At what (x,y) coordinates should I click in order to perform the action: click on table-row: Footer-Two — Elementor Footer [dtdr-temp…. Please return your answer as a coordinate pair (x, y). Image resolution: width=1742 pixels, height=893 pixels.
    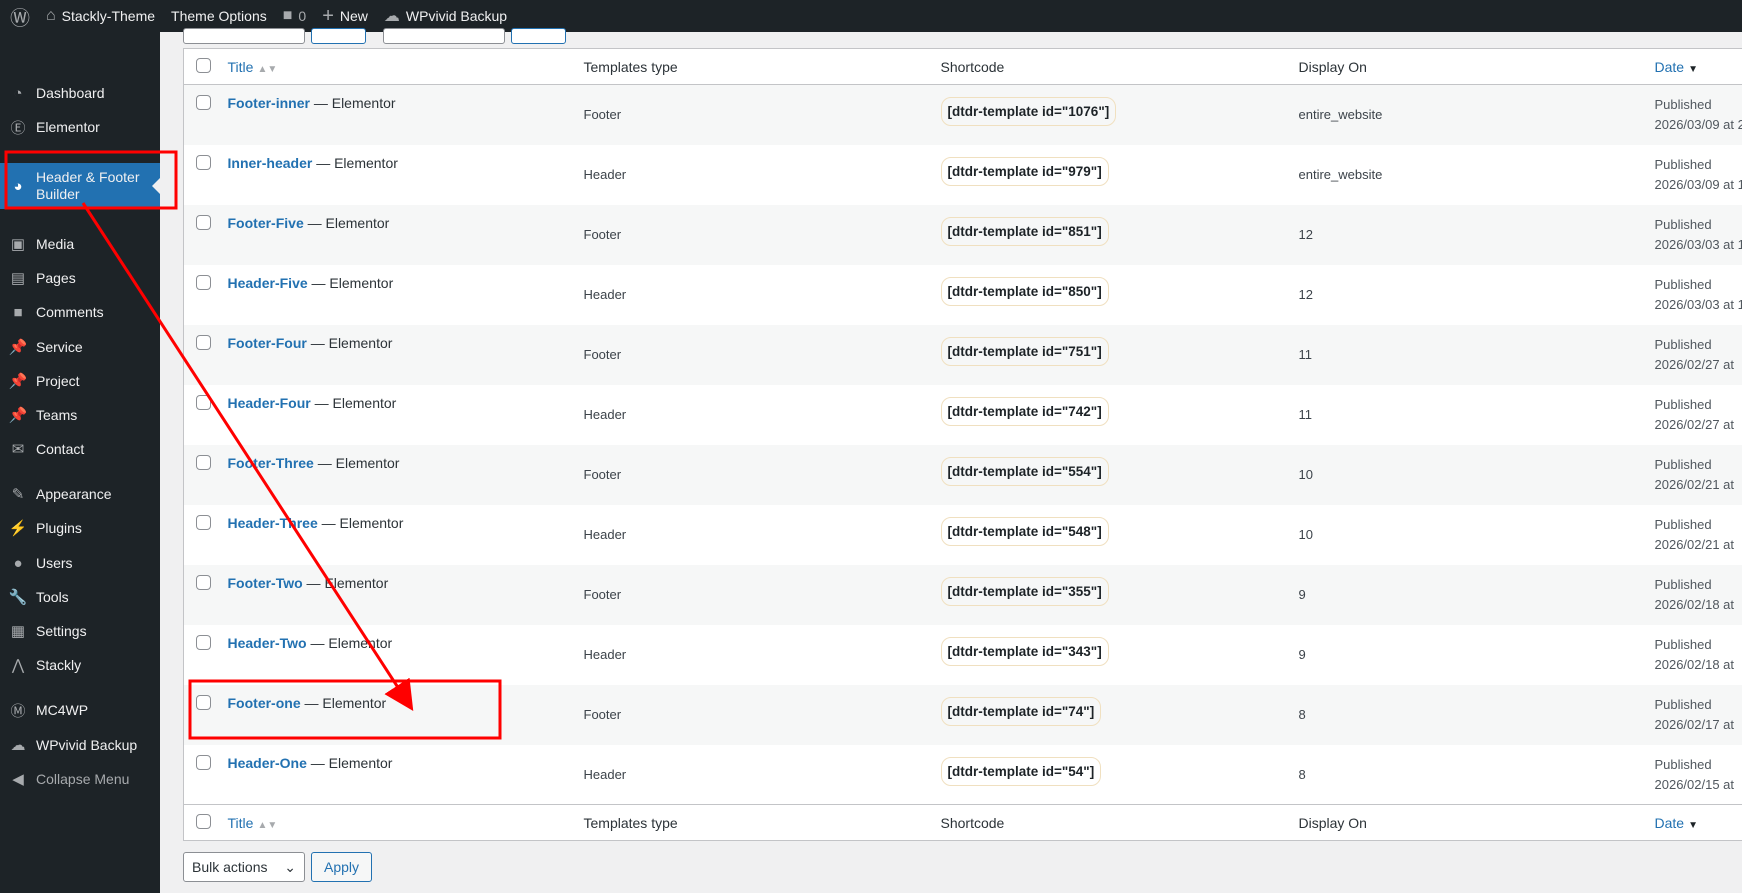
    Looking at the image, I should click on (962, 594).